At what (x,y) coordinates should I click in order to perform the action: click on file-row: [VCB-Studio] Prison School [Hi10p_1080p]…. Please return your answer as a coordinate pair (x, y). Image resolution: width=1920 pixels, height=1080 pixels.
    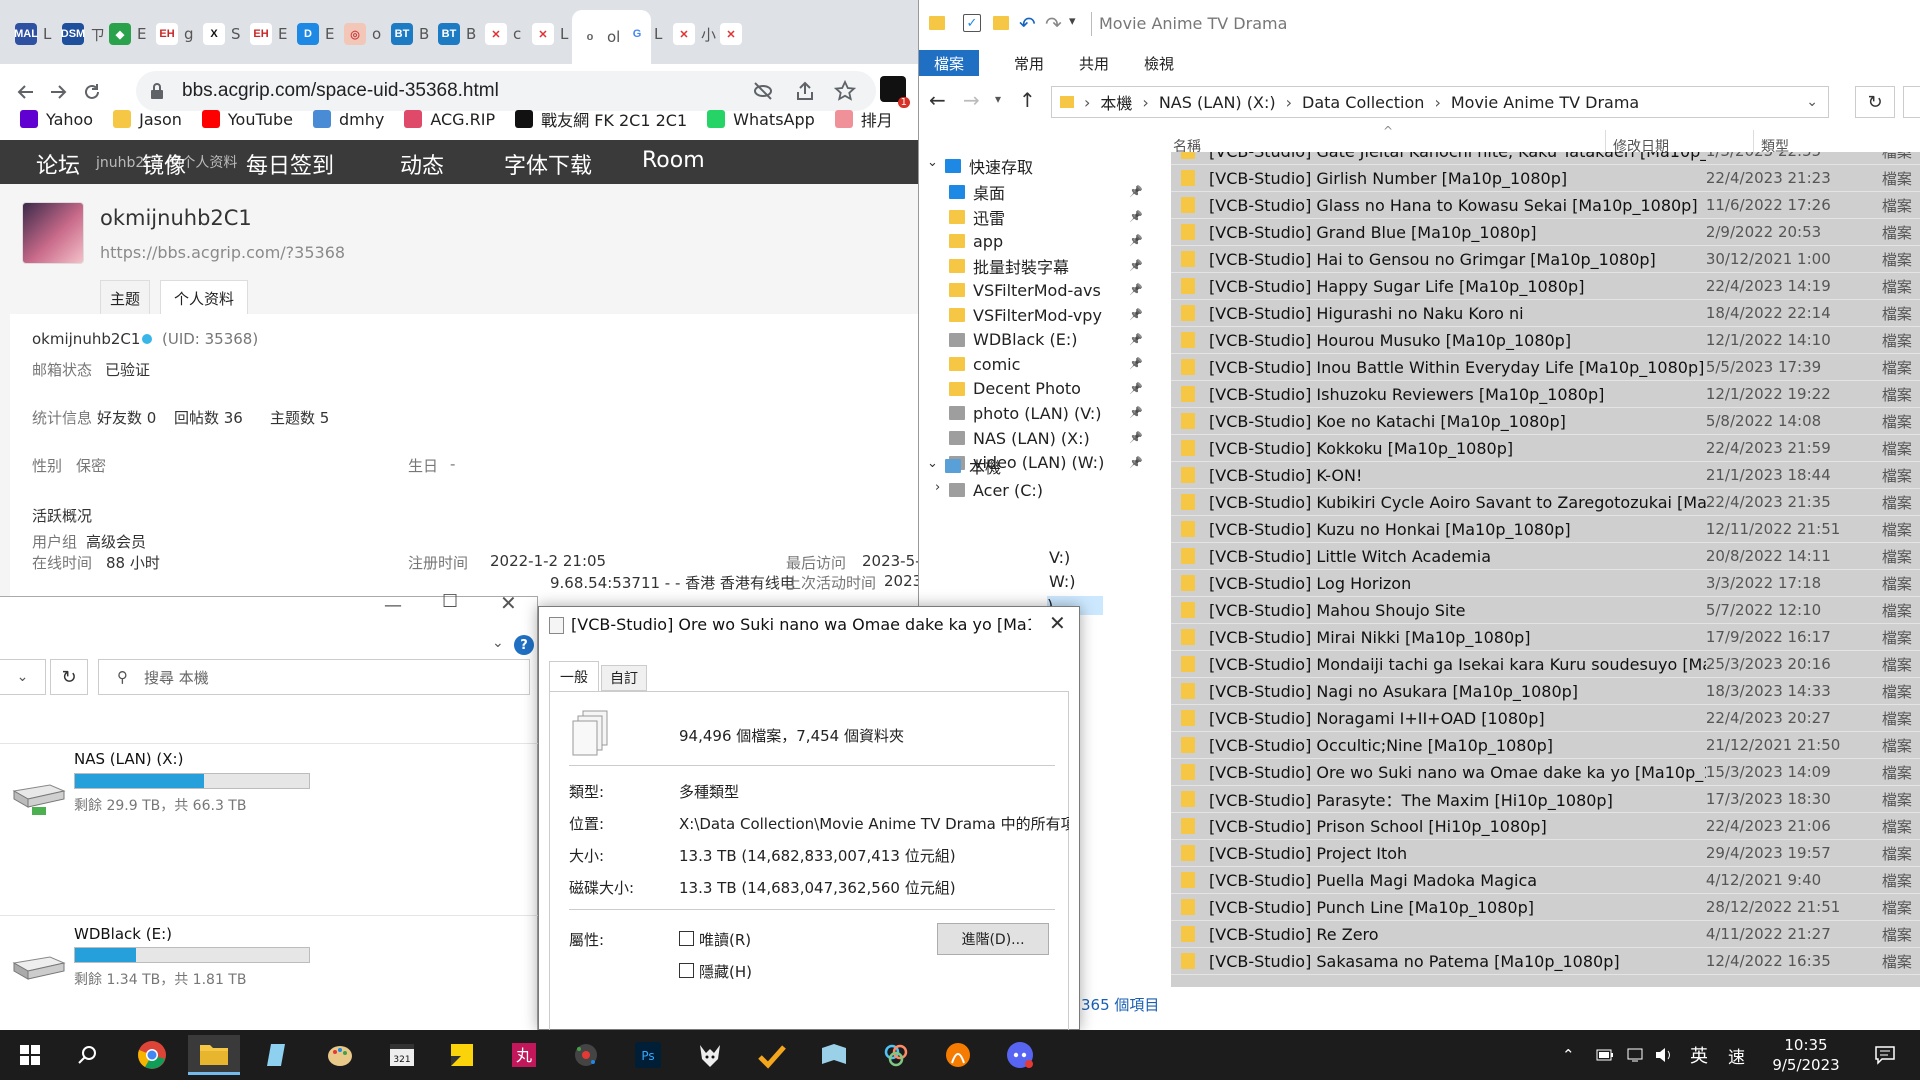
    Looking at the image, I should click on (1545, 826).